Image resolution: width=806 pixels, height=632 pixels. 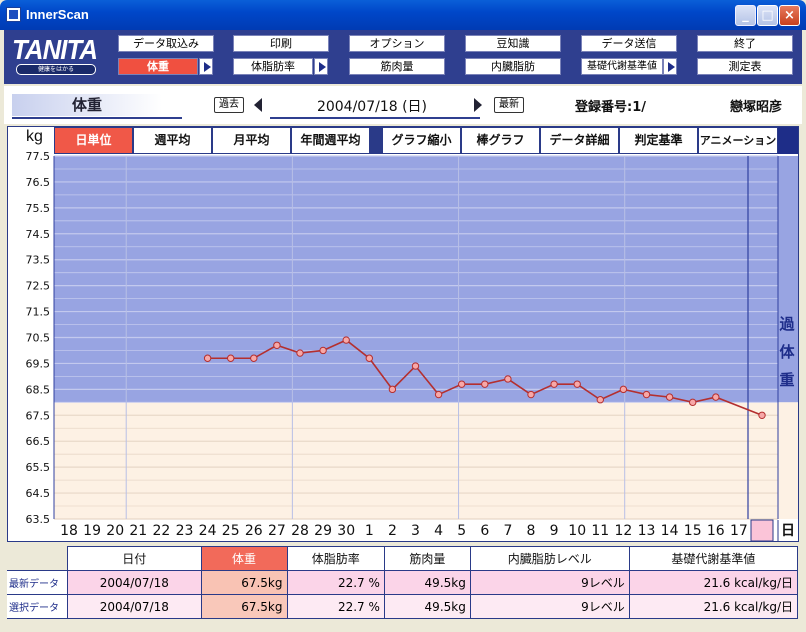 I want to click on y-tick-label: 70.5, so click(x=38, y=338).